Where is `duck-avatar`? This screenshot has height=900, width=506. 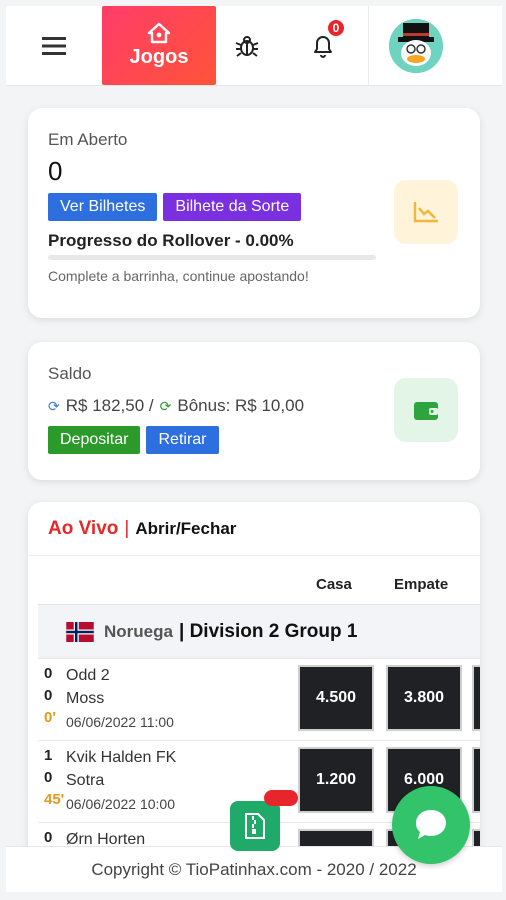
duck-avatar is located at coordinates (416, 45).